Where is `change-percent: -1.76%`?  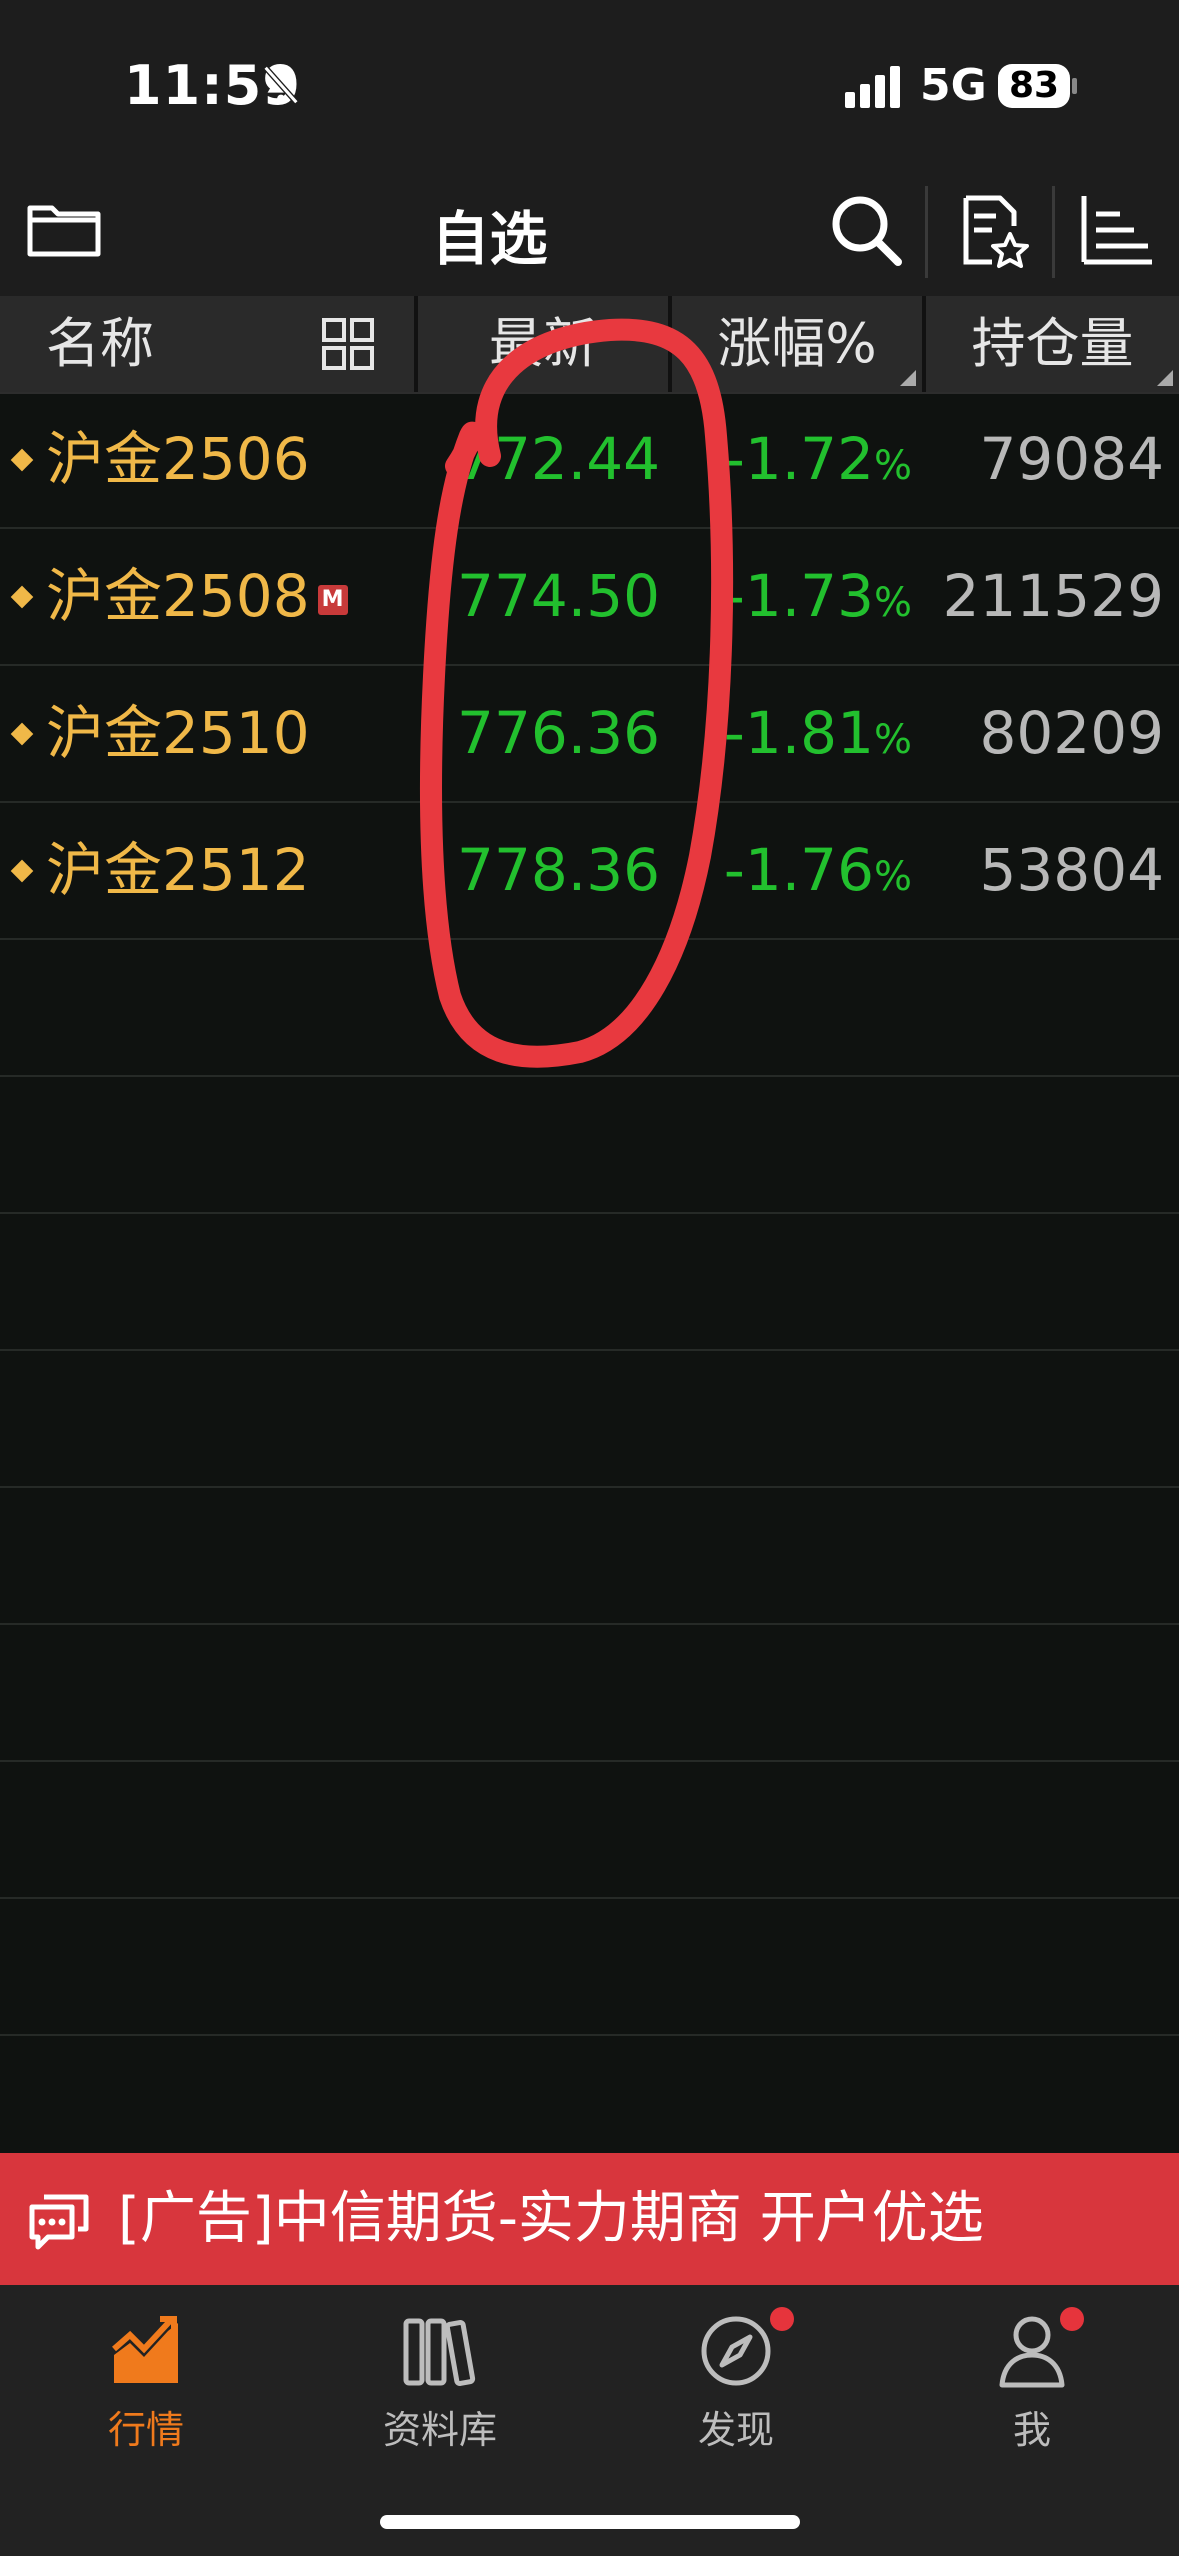
change-percent: -1.76% is located at coordinates (817, 870).